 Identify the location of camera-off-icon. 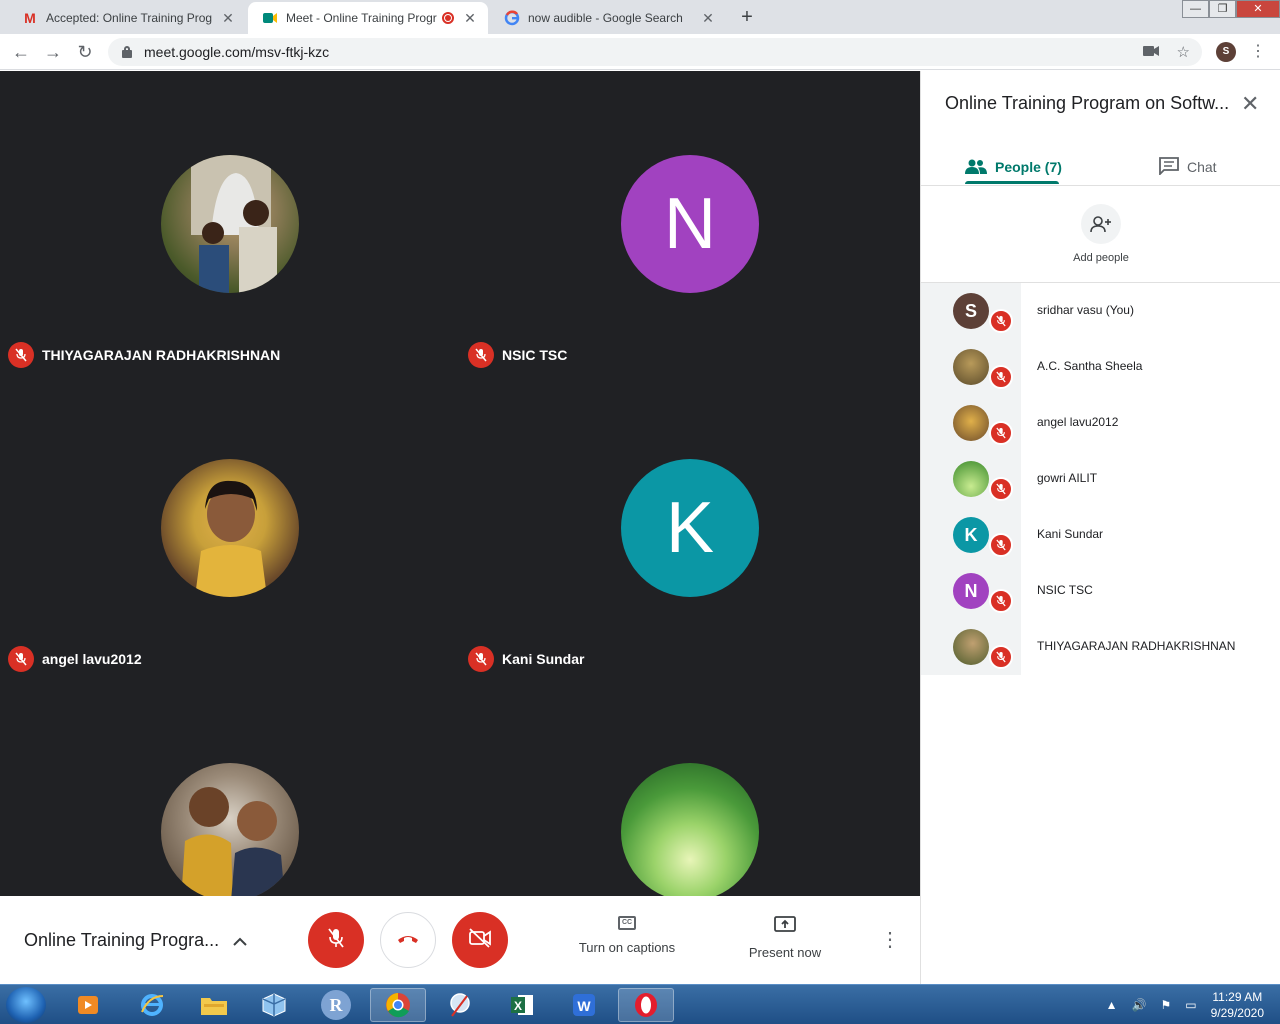
(480, 940).